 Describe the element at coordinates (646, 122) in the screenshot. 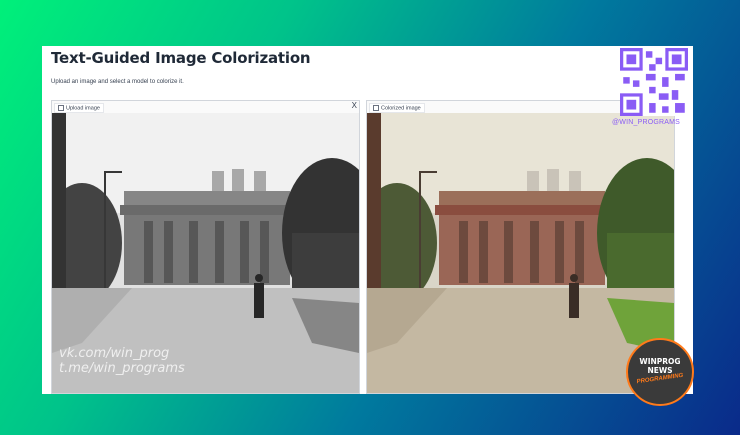

I see `qr-handle-text: @WIN_PROGRAMS` at that location.